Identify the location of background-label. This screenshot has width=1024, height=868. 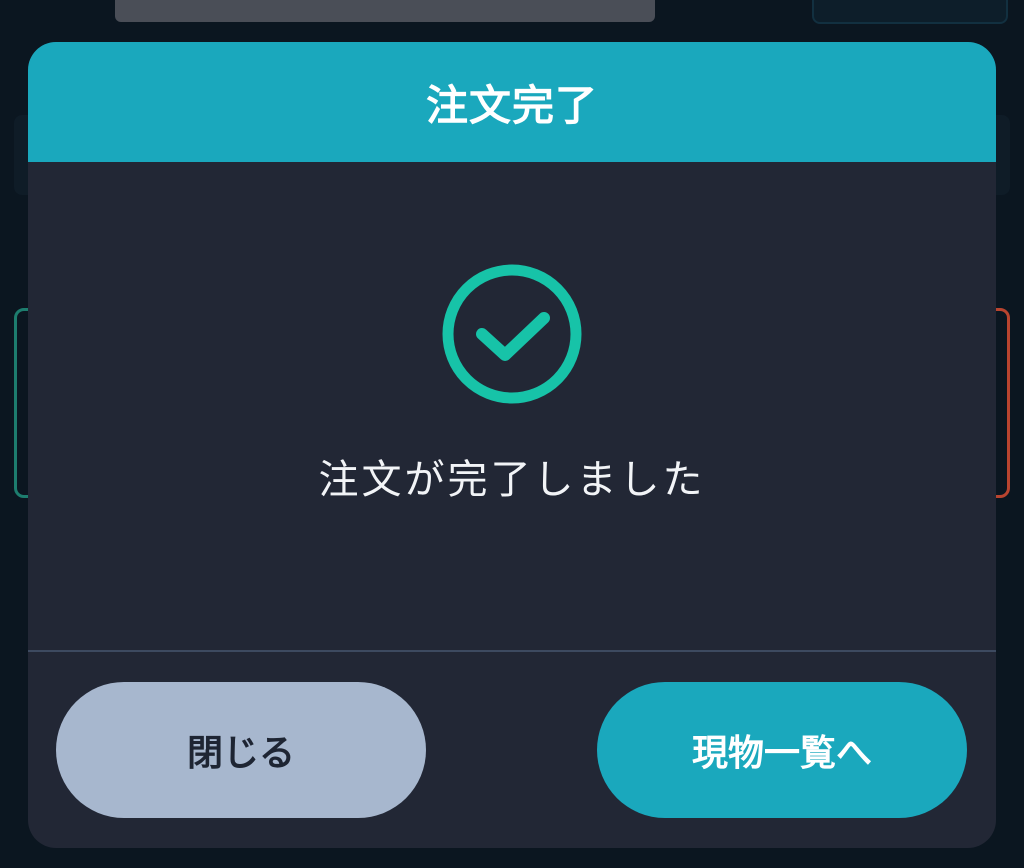
(47, 5).